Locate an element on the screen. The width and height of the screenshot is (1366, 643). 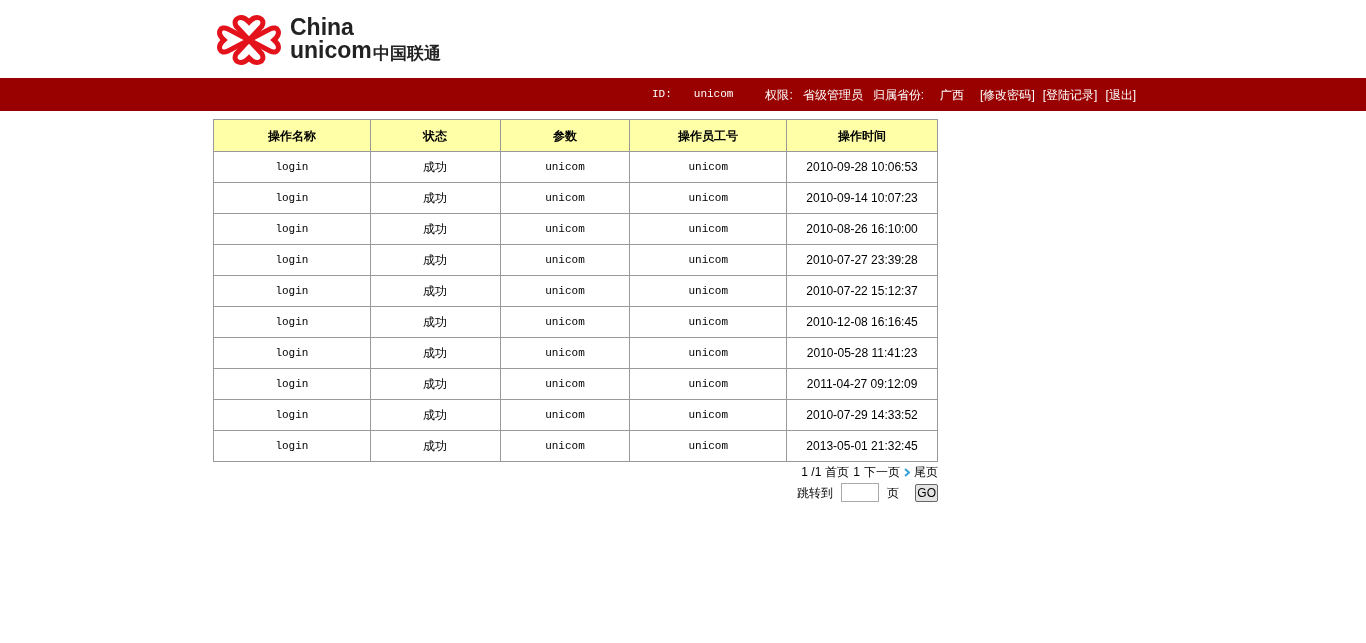
column-header: 状态 is located at coordinates (435, 135).